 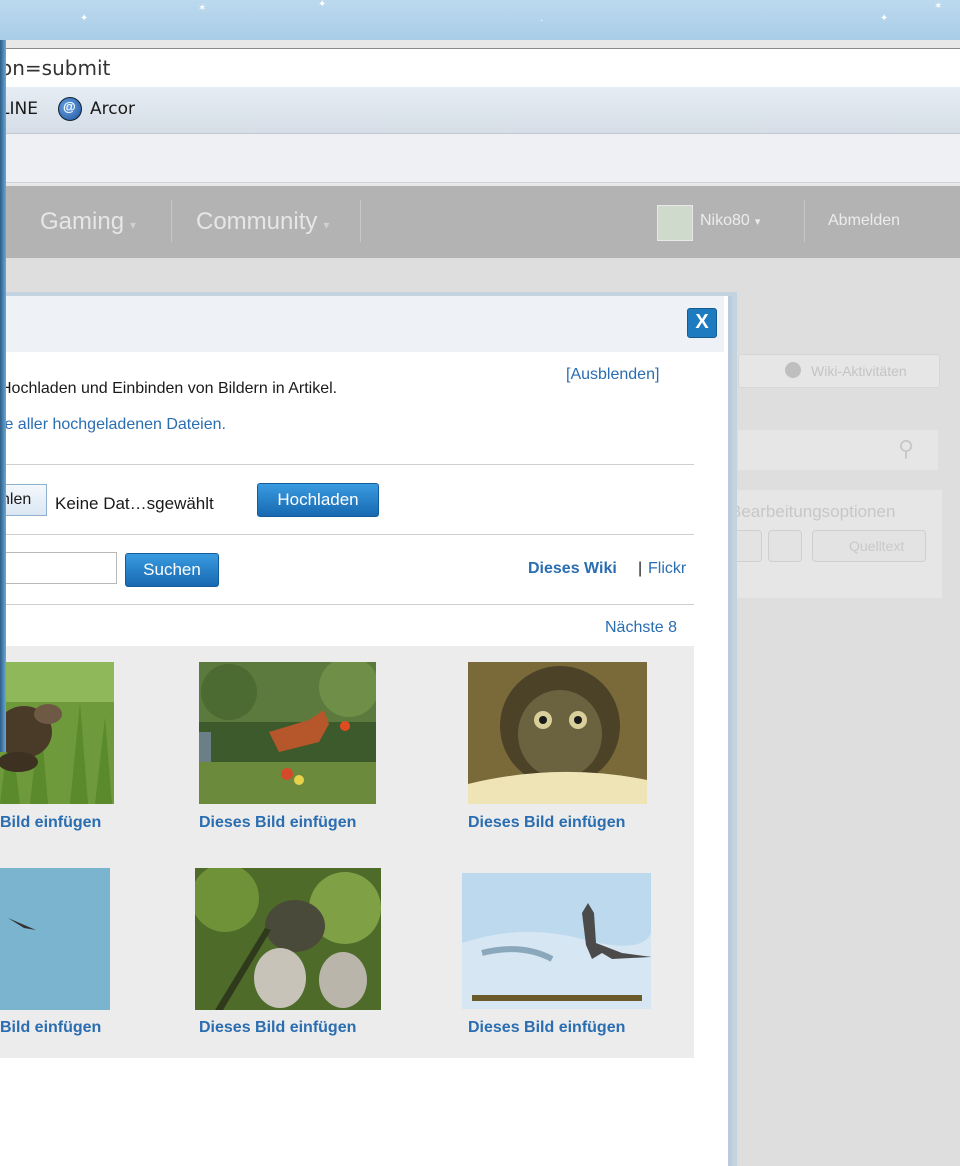 What do you see at coordinates (480, 158) in the screenshot?
I see `browser-command-strip` at bounding box center [480, 158].